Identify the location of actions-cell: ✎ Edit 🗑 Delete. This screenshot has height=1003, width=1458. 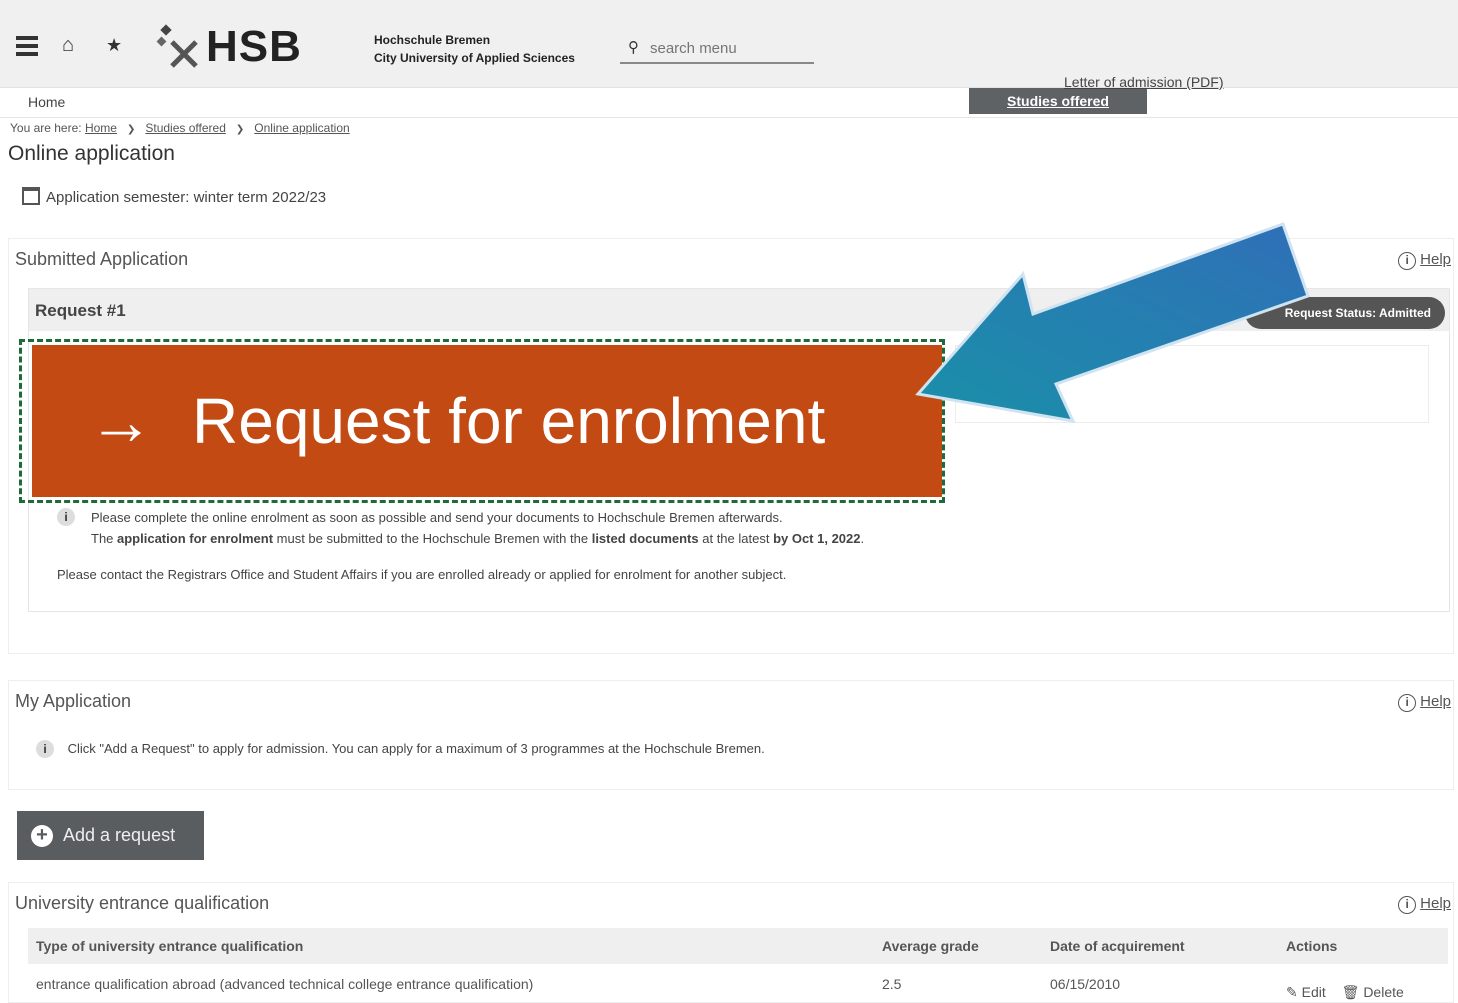
(1363, 983).